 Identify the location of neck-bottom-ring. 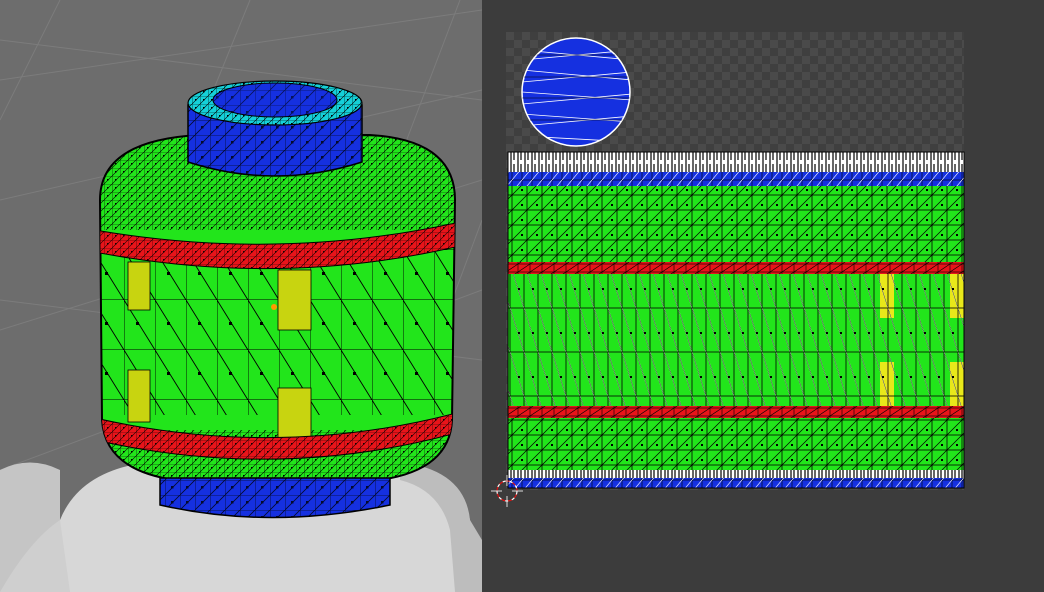
(275, 498).